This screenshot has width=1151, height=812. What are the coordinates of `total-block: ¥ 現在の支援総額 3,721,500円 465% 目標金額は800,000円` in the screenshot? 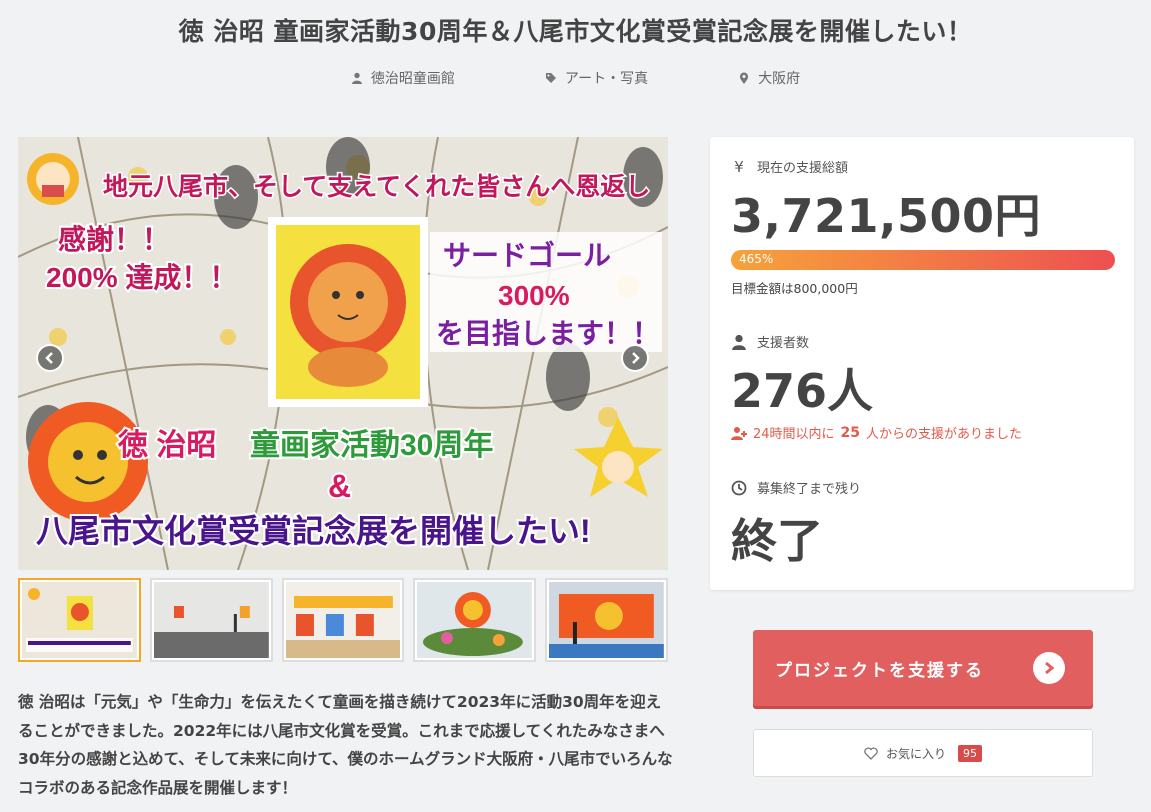 It's located at (923, 227).